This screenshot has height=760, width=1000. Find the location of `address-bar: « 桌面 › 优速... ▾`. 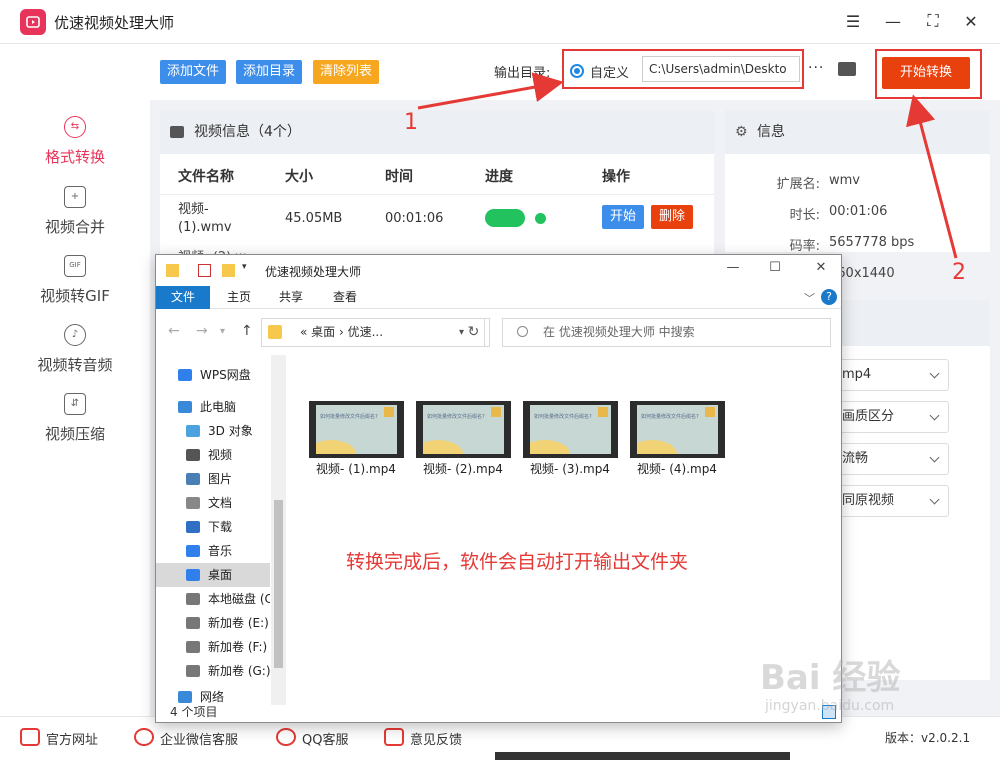

address-bar: « 桌面 › 优速... ▾ is located at coordinates (373, 332).